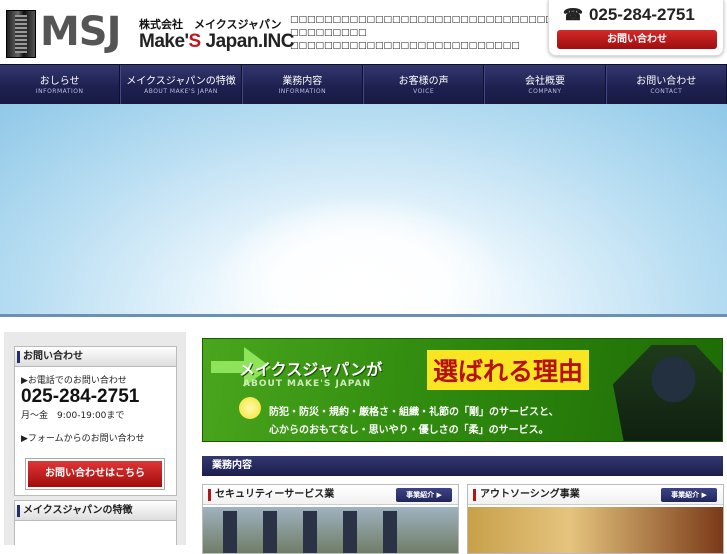  What do you see at coordinates (414, 412) in the screenshot?
I see `banner-line-1: 防犯・防災・規約・厳格さ・組織・礼節の「剛」のサービスと、` at bounding box center [414, 412].